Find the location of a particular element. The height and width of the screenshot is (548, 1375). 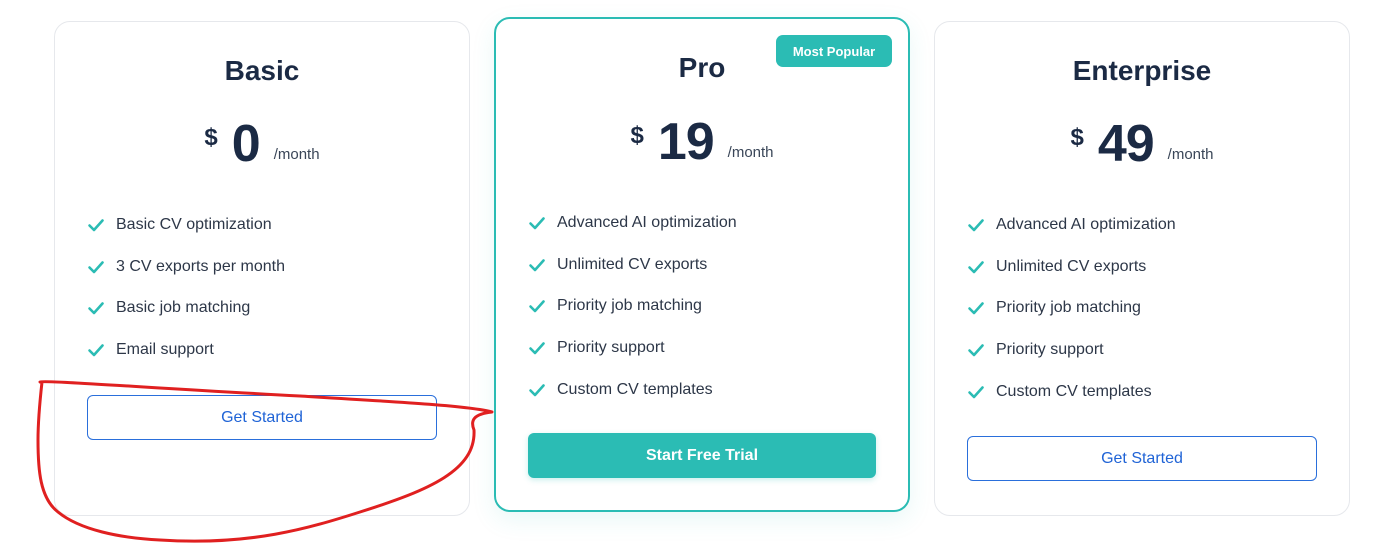

feature-label: Basic job matching is located at coordinates (183, 308).